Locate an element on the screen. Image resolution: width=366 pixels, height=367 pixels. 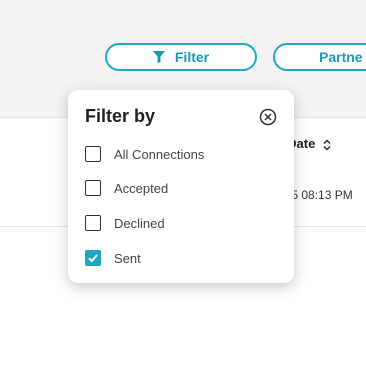
filter-option-declined: Declined is located at coordinates (125, 223).